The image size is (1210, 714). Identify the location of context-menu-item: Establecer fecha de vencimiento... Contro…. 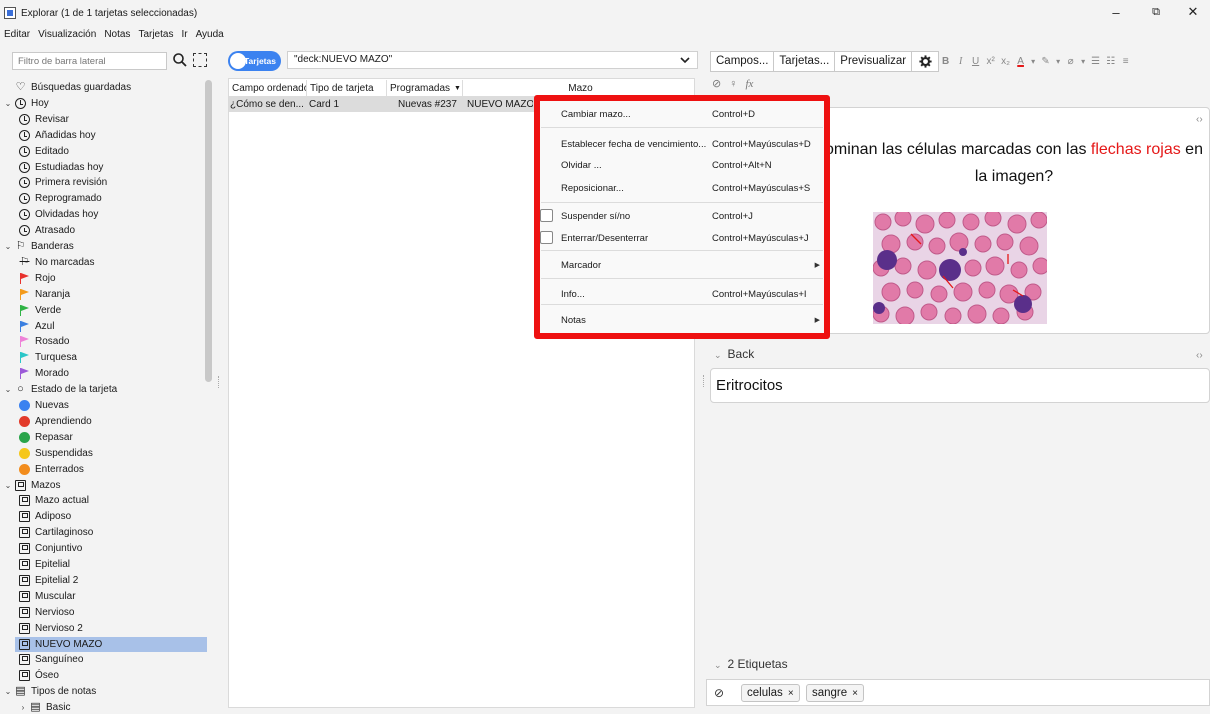
(682, 144).